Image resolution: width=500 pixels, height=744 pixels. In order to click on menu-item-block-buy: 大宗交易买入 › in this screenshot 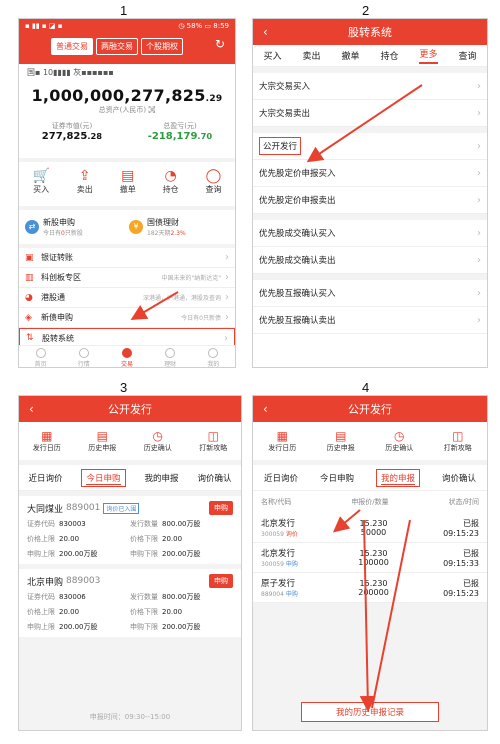, I will do `click(370, 86)`.